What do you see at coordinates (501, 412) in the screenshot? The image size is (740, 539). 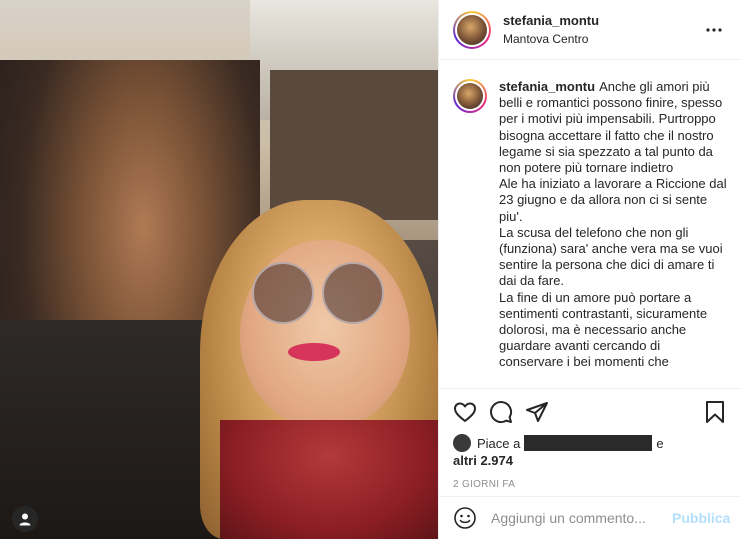 I see `comment-icon` at bounding box center [501, 412].